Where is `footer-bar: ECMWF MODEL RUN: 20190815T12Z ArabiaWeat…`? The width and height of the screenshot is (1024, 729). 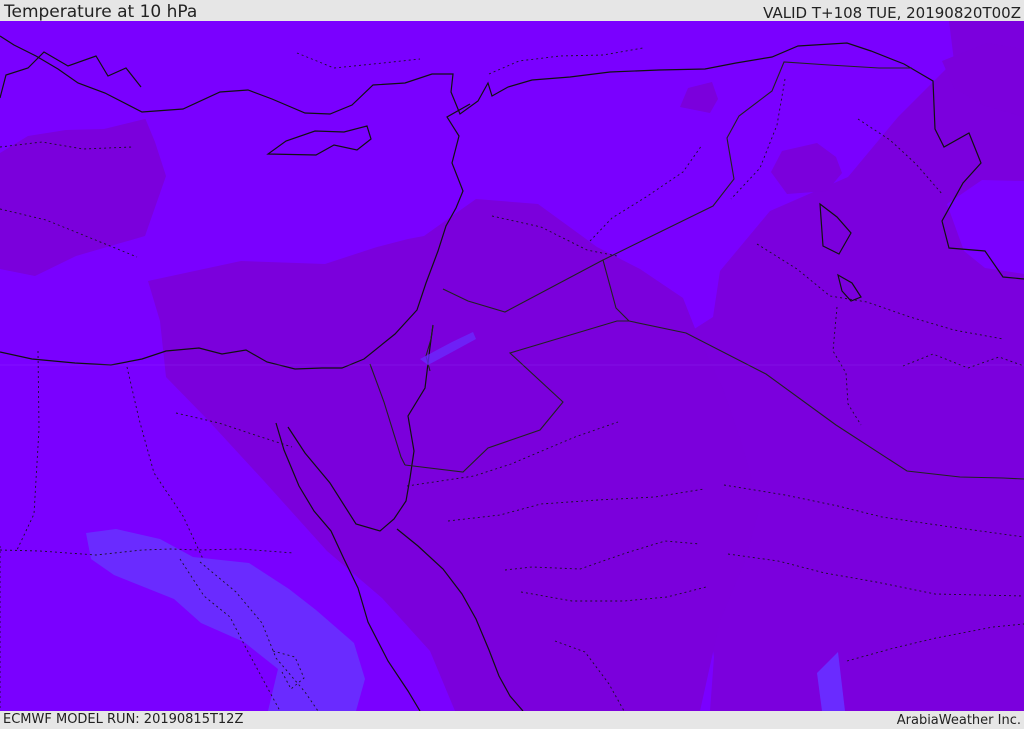 footer-bar: ECMWF MODEL RUN: 20190815T12Z ArabiaWeat… is located at coordinates (512, 720).